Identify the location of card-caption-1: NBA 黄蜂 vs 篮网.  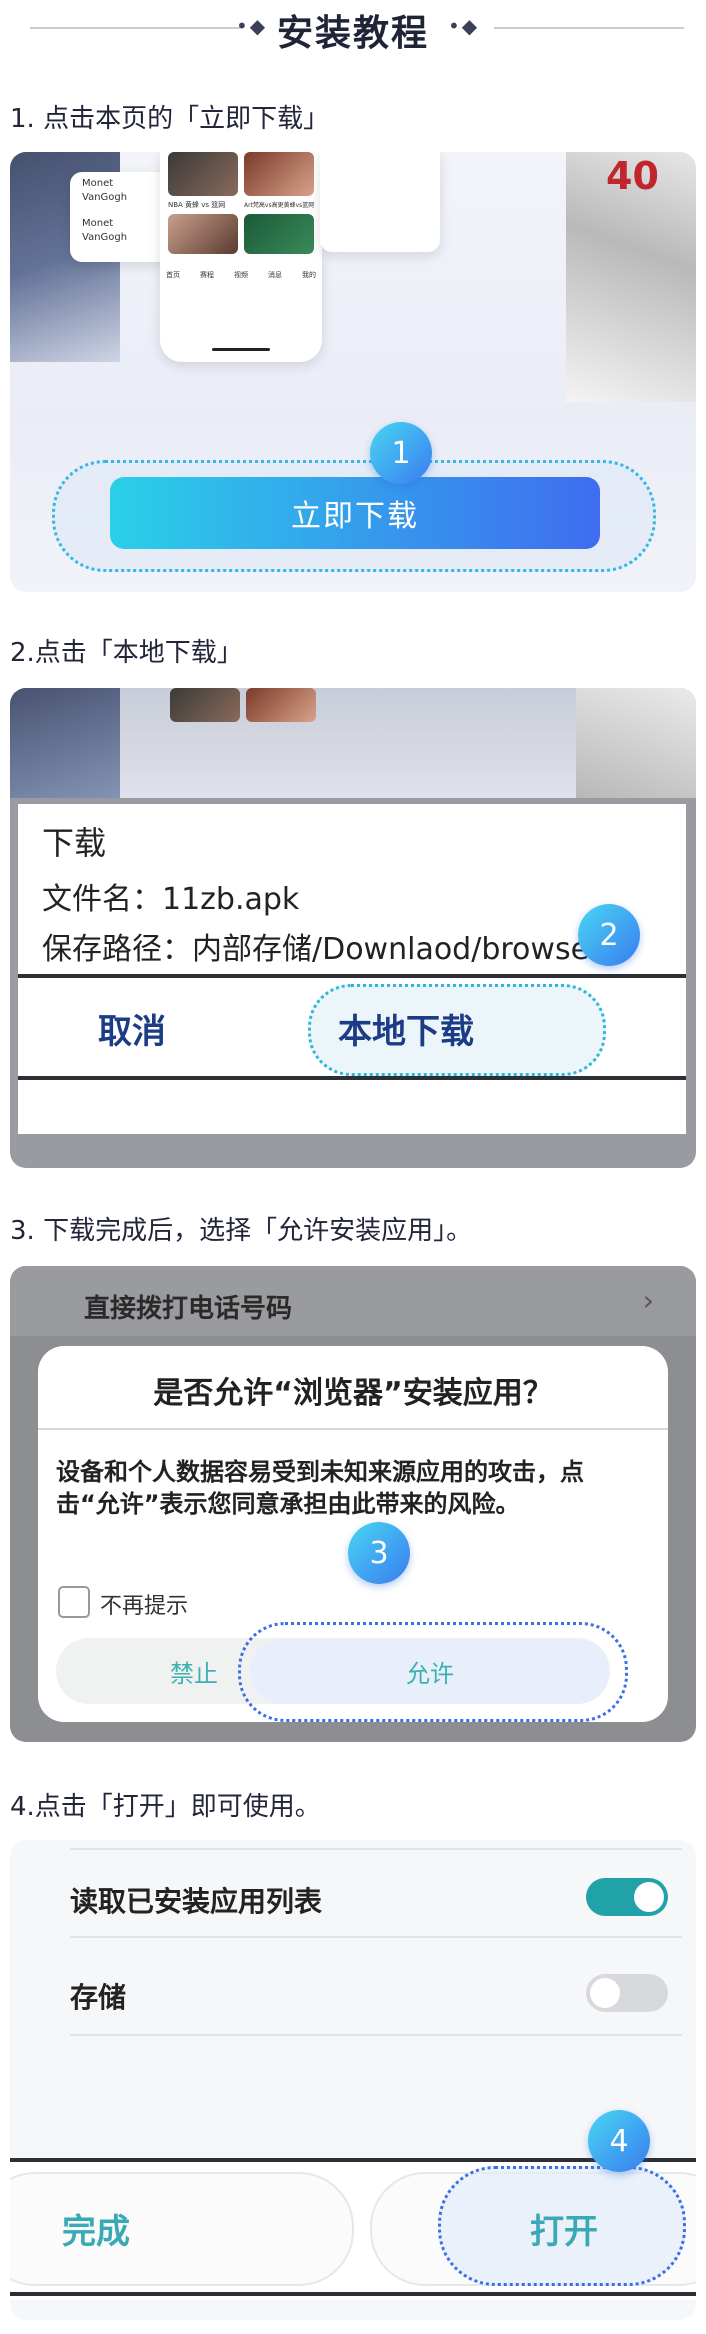
(197, 205).